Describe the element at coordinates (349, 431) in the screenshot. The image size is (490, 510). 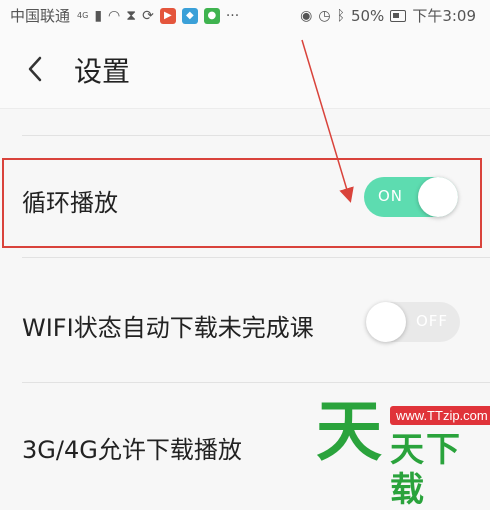
I see `watermark-big-char: 天` at that location.